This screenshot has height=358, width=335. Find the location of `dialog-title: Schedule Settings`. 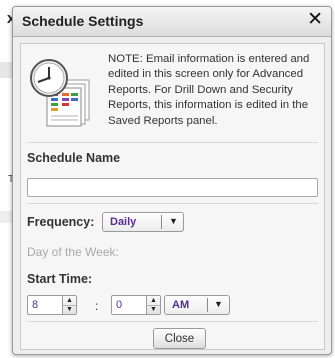

dialog-title: Schedule Settings is located at coordinates (83, 21).